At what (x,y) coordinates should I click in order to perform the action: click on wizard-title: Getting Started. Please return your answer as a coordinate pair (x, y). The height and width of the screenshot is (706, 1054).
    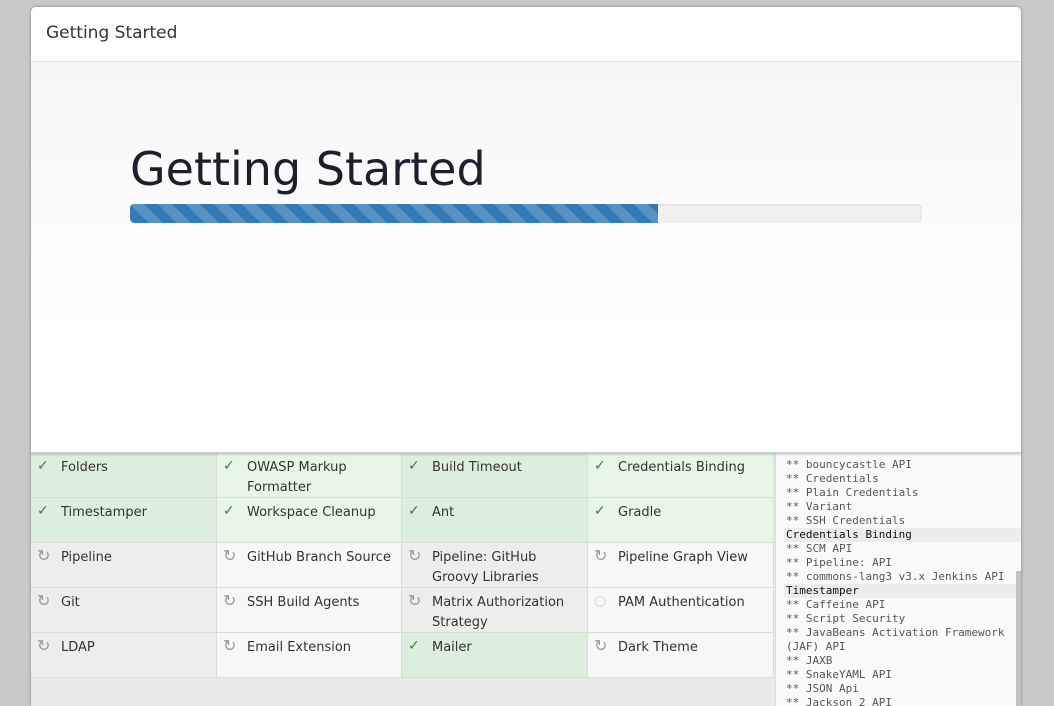
    Looking at the image, I should click on (112, 33).